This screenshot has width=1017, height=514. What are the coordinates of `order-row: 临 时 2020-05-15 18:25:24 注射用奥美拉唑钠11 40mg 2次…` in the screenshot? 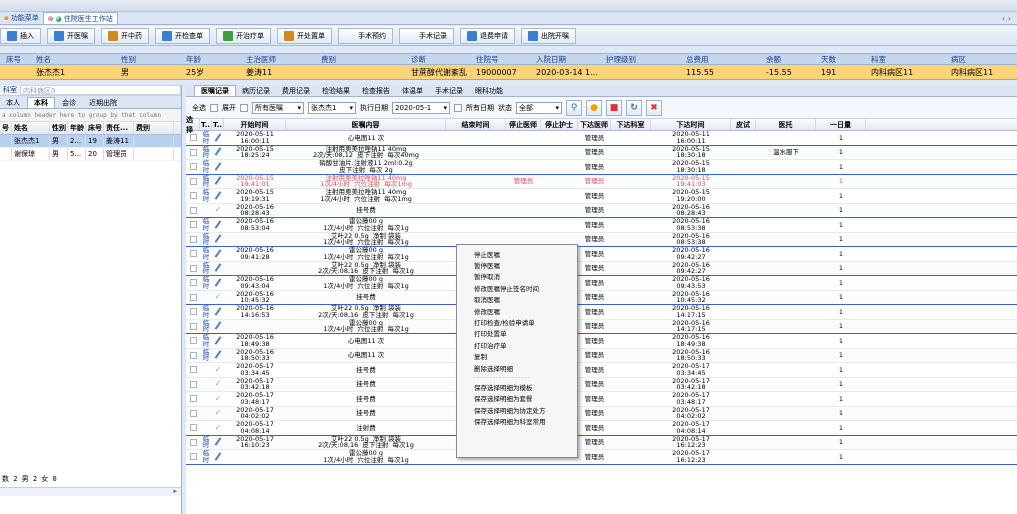 It's located at (601, 152).